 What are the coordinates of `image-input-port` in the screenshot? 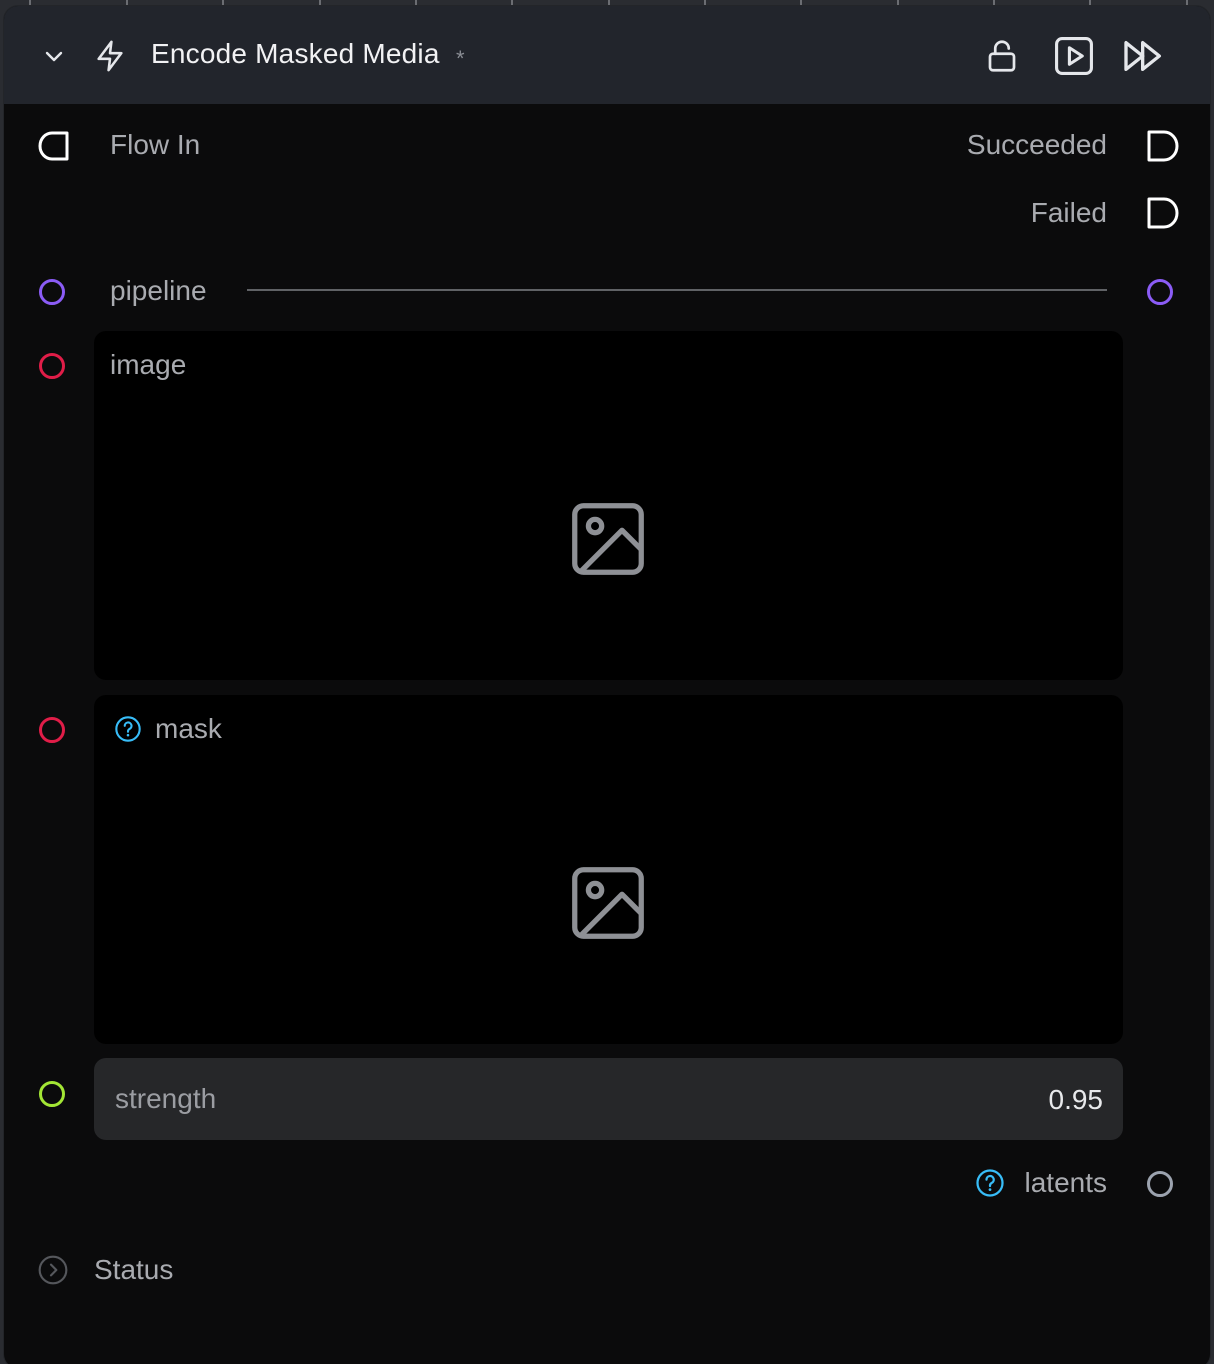 It's located at (52, 366).